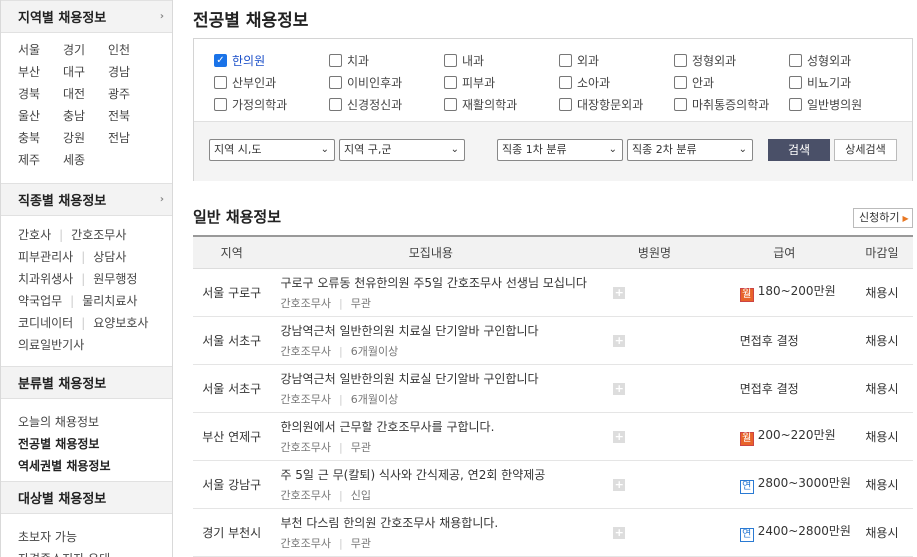 This screenshot has width=917, height=557. Describe the element at coordinates (386, 60) in the screenshot. I see `major-checkbox-item: 치과` at that location.